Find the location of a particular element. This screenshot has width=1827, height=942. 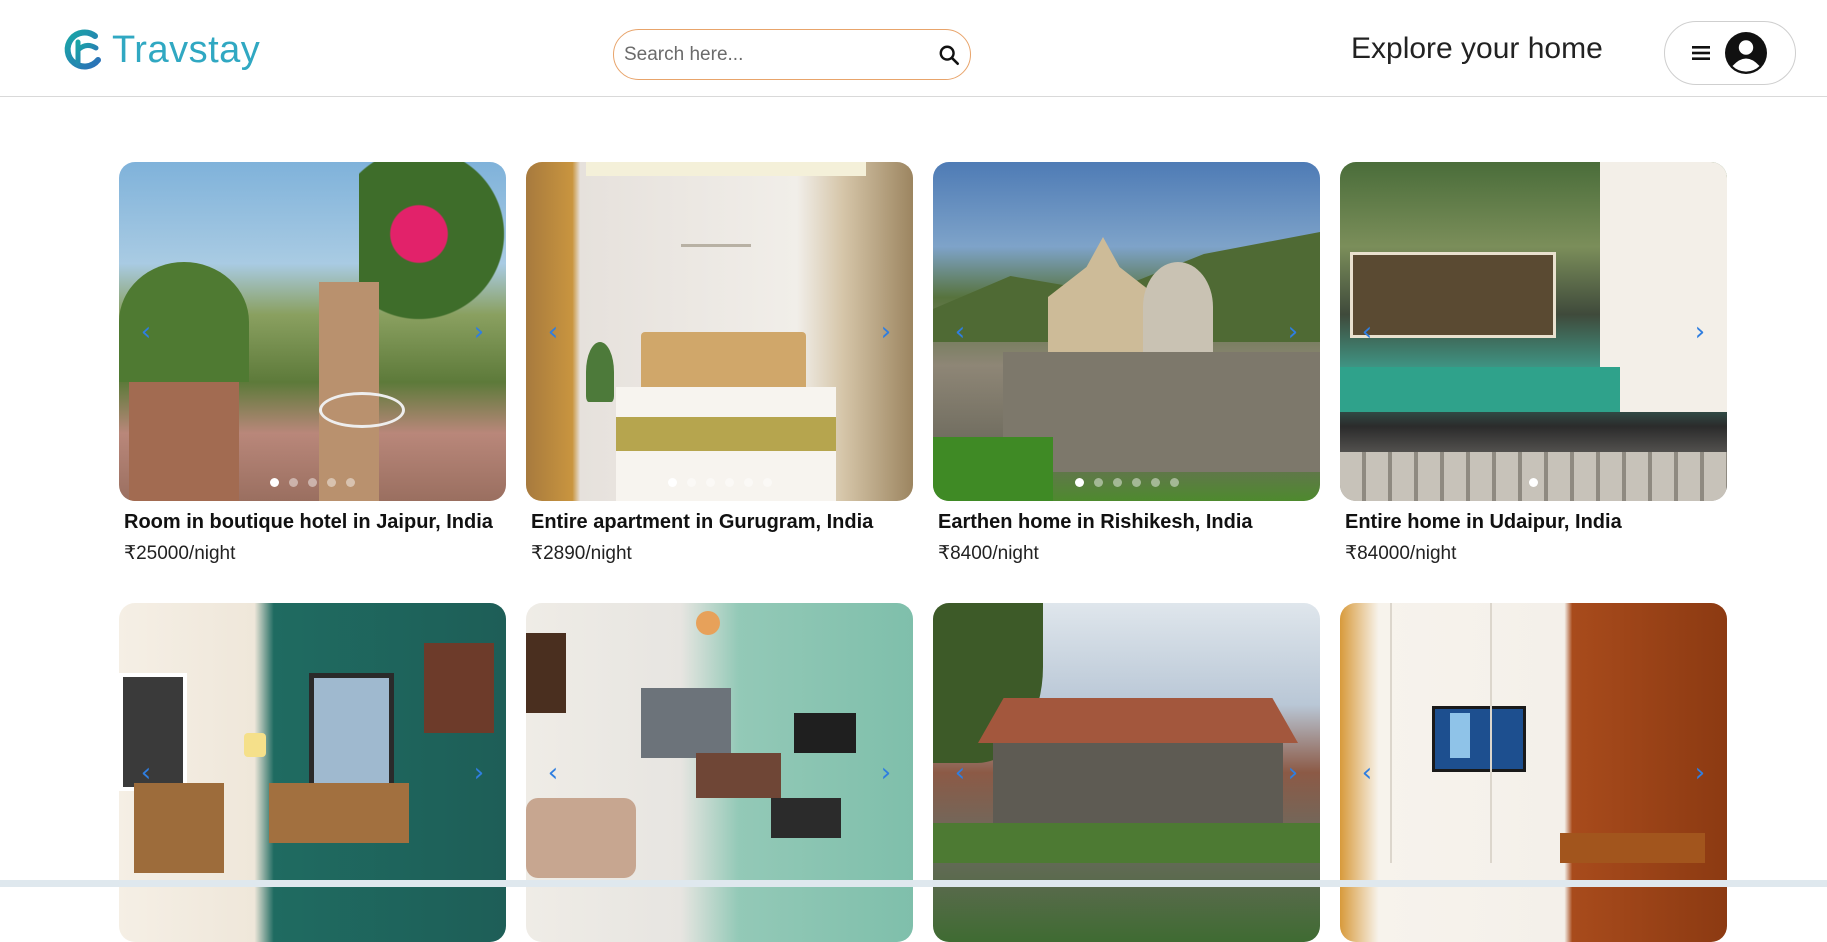

search-icon is located at coordinates (949, 55).